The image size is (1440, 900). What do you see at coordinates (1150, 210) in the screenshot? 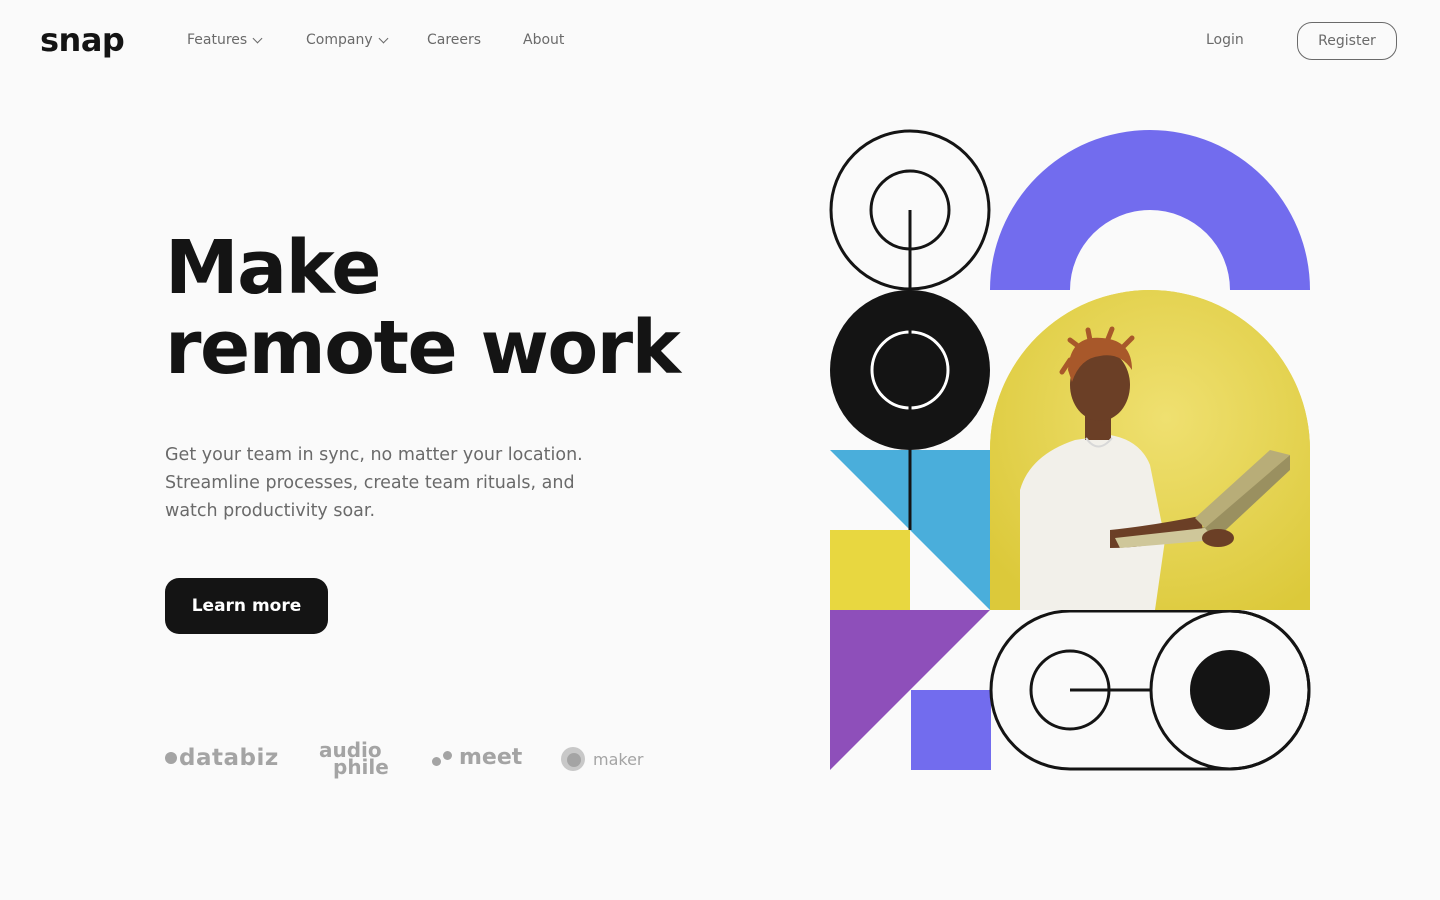
I see `purple-arch-shape` at bounding box center [1150, 210].